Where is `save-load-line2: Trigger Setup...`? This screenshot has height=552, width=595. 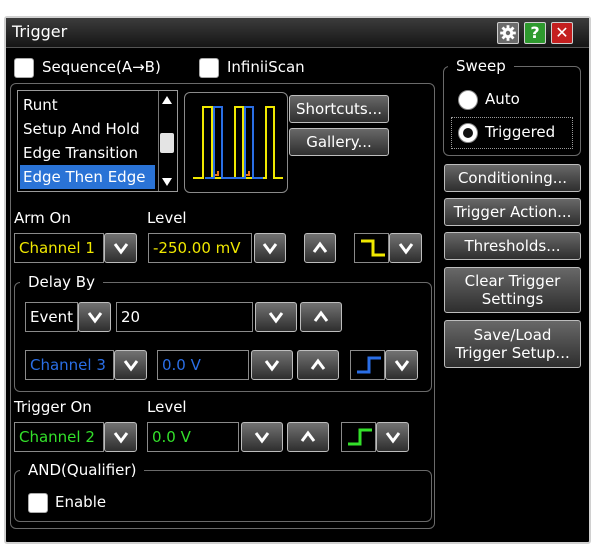 save-load-line2: Trigger Setup... is located at coordinates (512, 353).